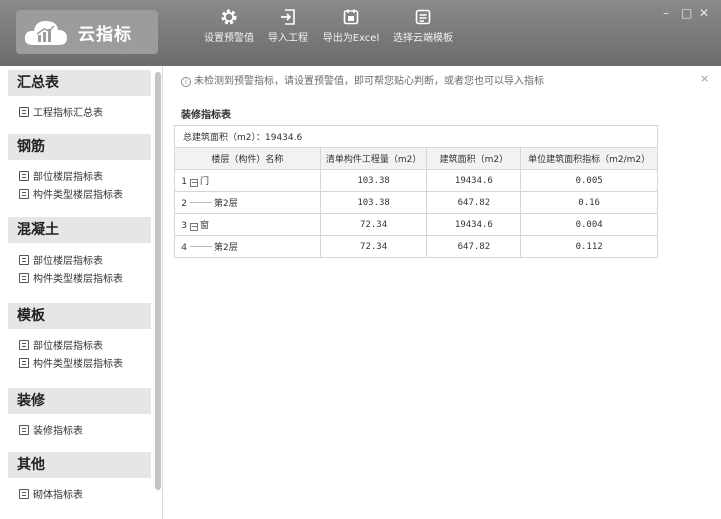 This screenshot has width=721, height=519. What do you see at coordinates (423, 38) in the screenshot?
I see `select-cloud-template-label: 选择云端模板` at bounding box center [423, 38].